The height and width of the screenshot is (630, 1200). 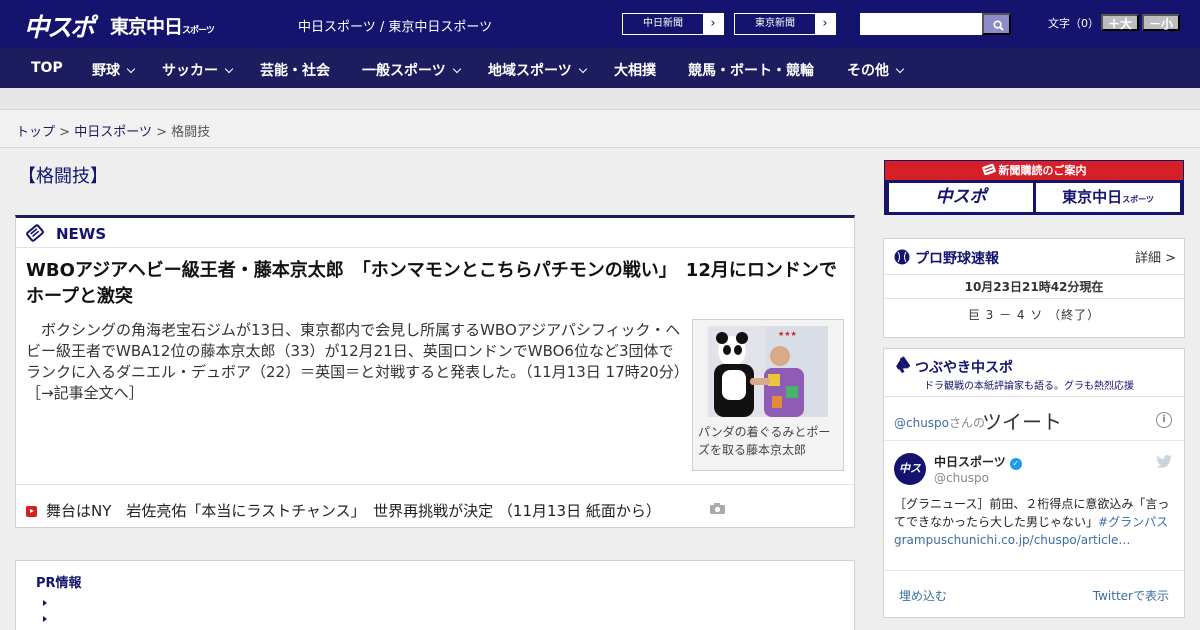 I want to click on subscribe-tokyo-chunichi: 東京中日スポーツ, so click(x=1108, y=197).